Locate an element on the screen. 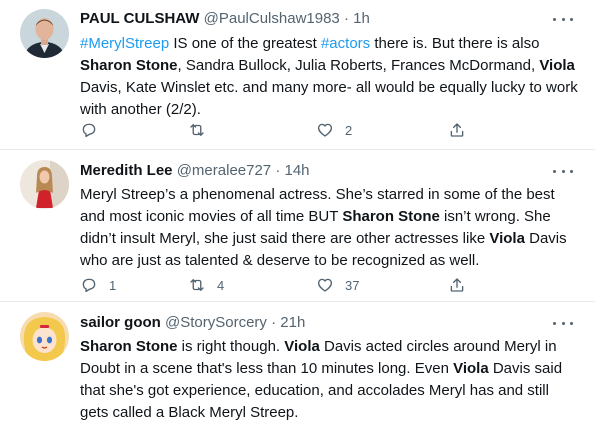 This screenshot has width=595, height=422. display-name: PAUL CULSHAW is located at coordinates (139, 18).